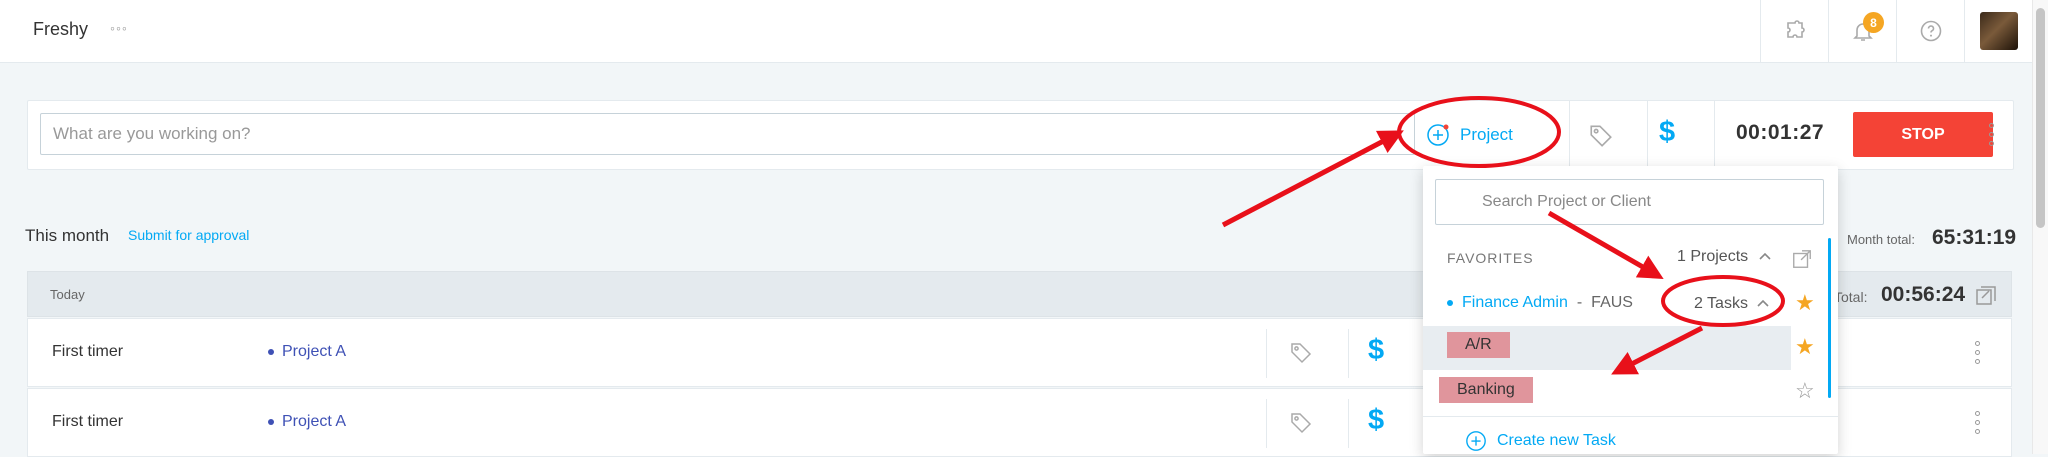 Image resolution: width=2048 pixels, height=457 pixels. Describe the element at coordinates (1515, 302) in the screenshot. I see `project-name: Finance Admin` at that location.